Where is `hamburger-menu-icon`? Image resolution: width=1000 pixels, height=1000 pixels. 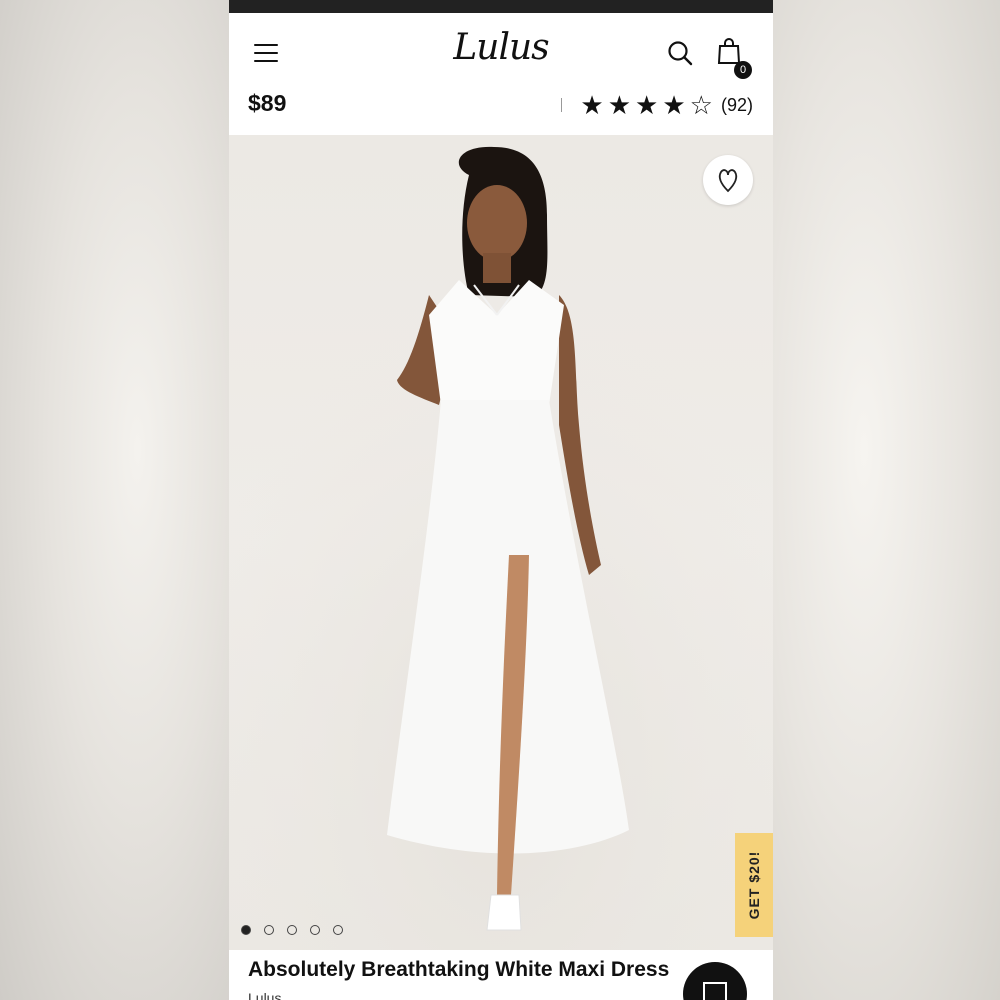 hamburger-menu-icon is located at coordinates (266, 53).